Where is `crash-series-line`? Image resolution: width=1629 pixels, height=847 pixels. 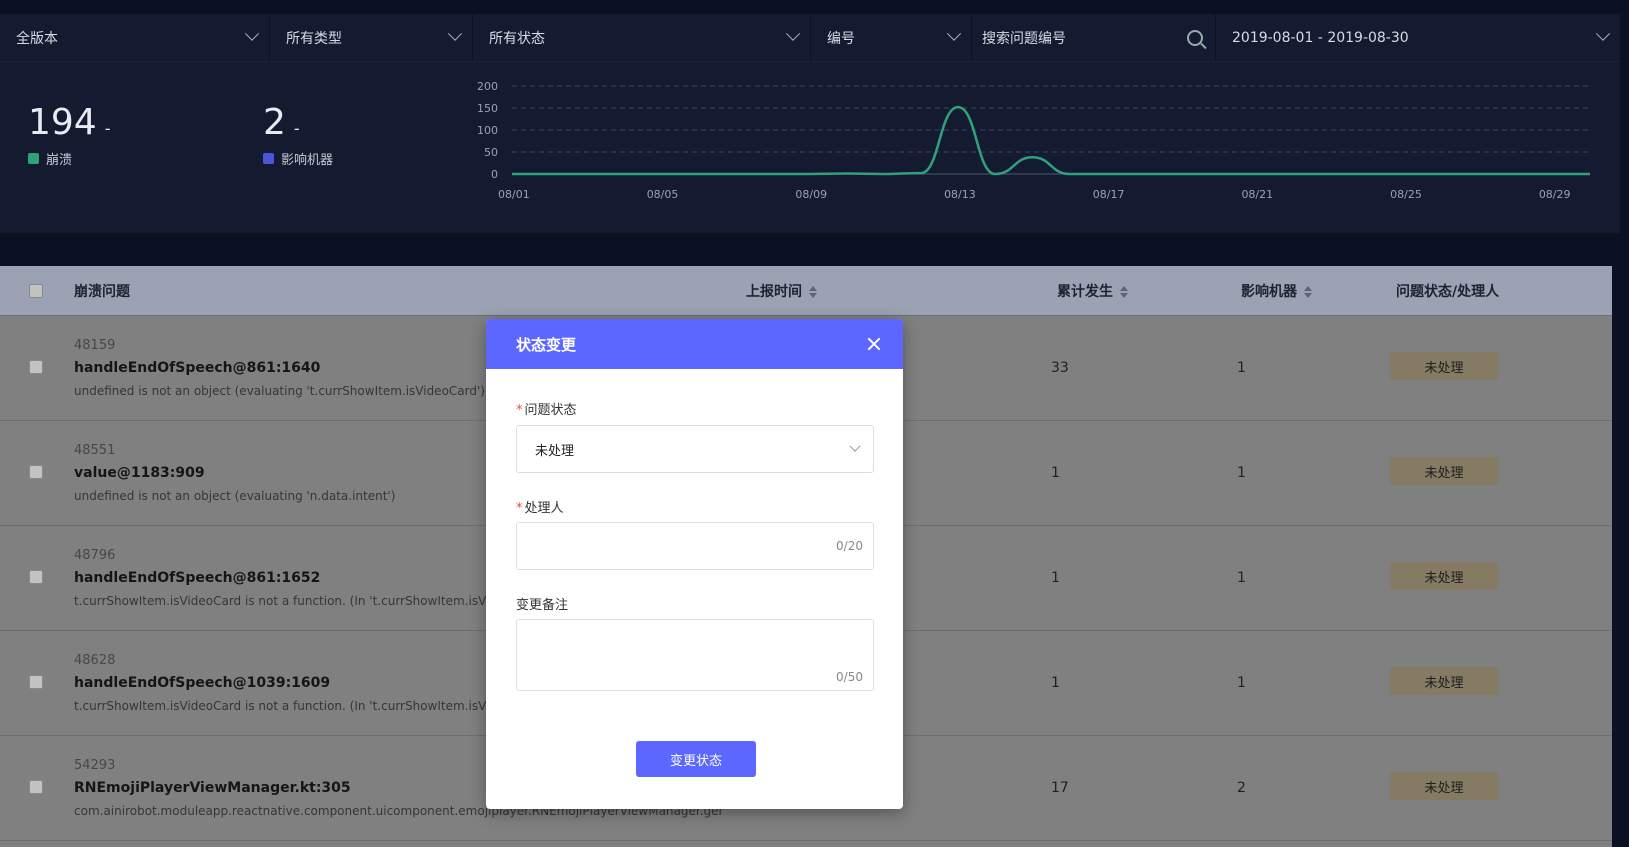
crash-series-line is located at coordinates (1051, 140).